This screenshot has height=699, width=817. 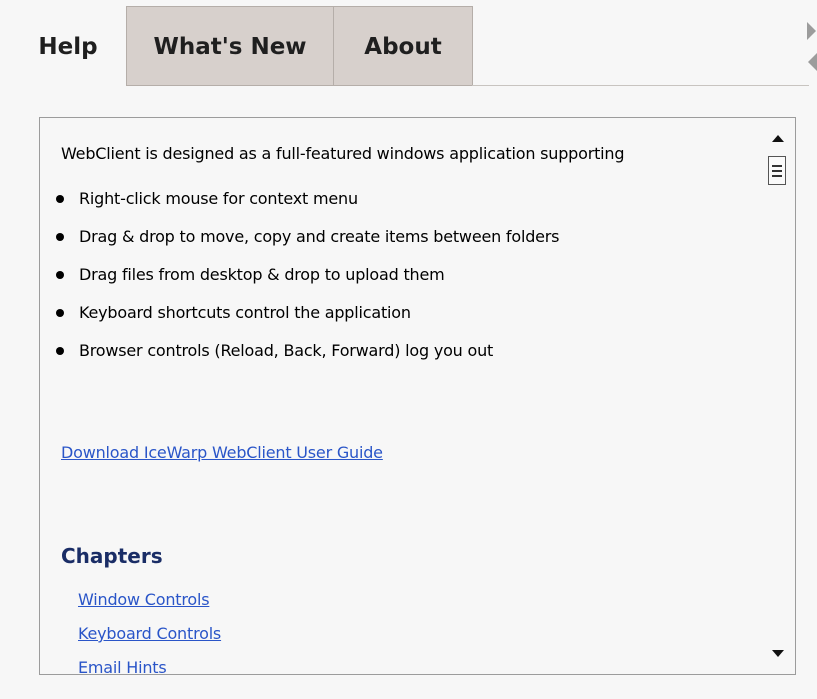 I want to click on scroll-down-icon, so click(x=778, y=653).